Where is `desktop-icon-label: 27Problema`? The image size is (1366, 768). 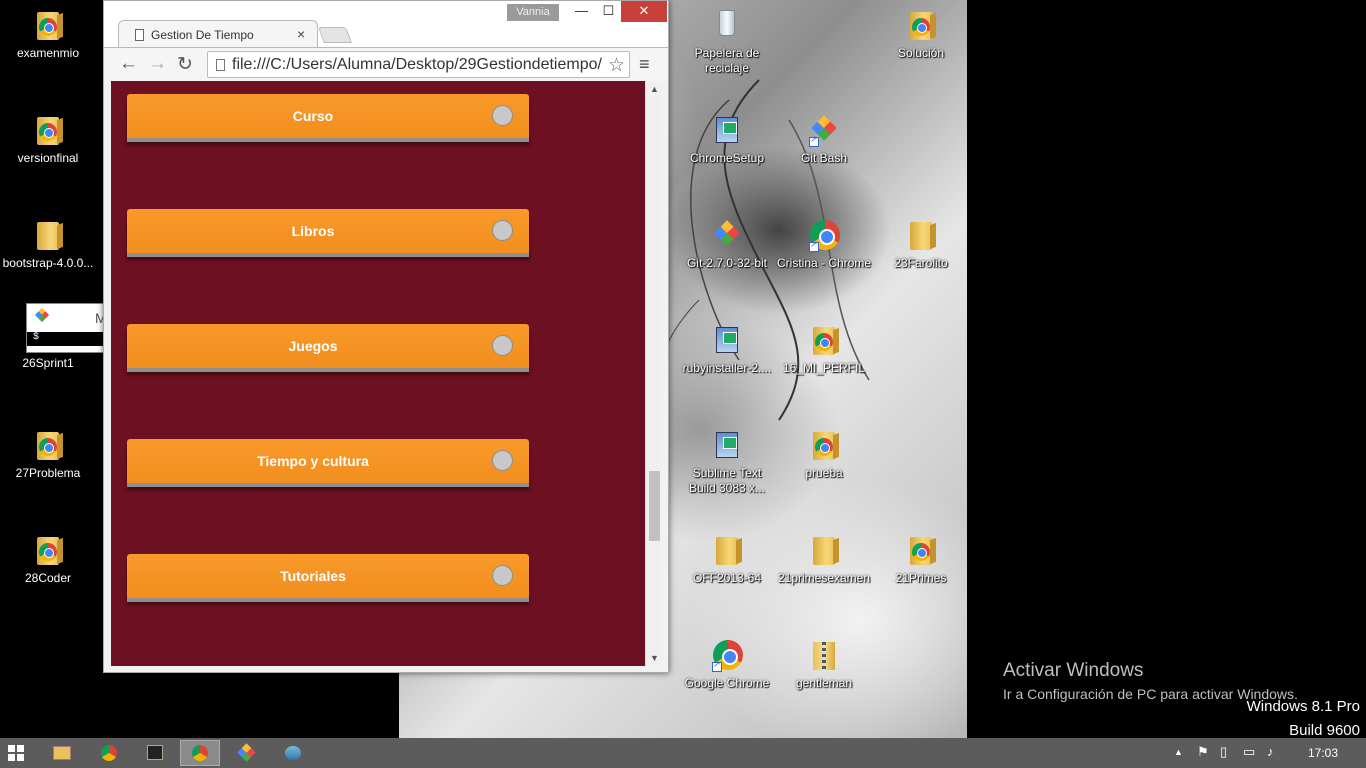
desktop-icon-label: 27Problema is located at coordinates (48, 473).